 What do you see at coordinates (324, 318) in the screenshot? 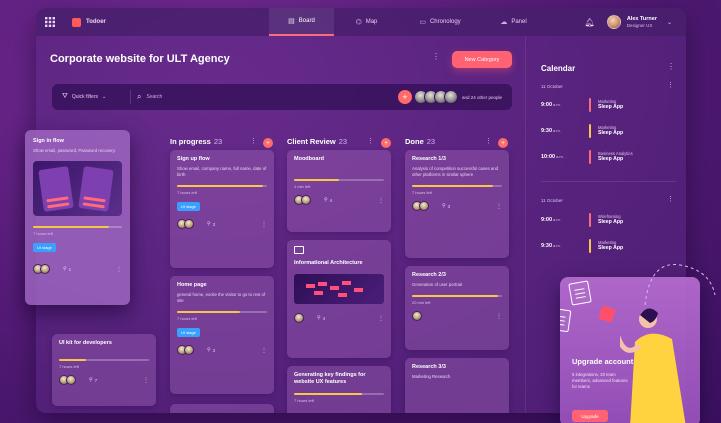
I see `attachment-count: 4` at bounding box center [324, 318].